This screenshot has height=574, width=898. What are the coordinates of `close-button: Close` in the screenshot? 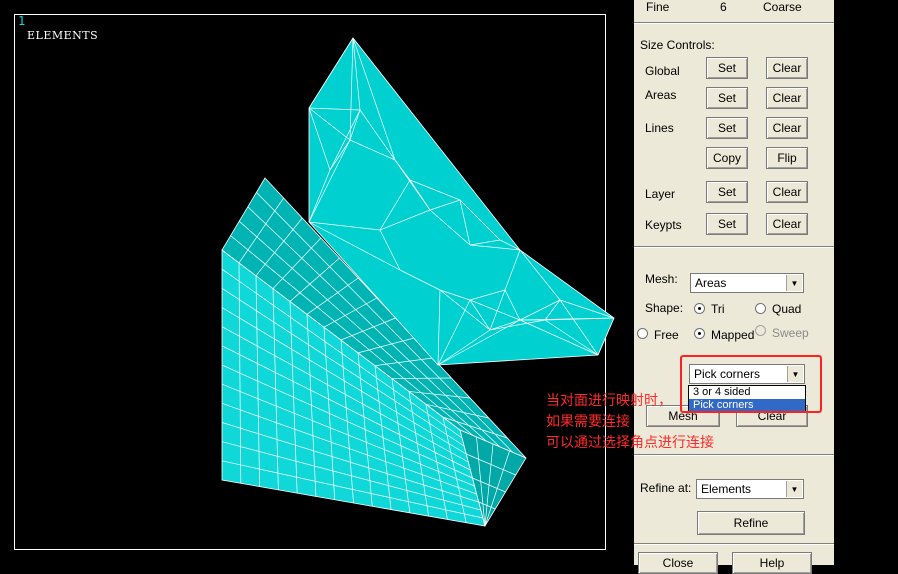 It's located at (678, 563).